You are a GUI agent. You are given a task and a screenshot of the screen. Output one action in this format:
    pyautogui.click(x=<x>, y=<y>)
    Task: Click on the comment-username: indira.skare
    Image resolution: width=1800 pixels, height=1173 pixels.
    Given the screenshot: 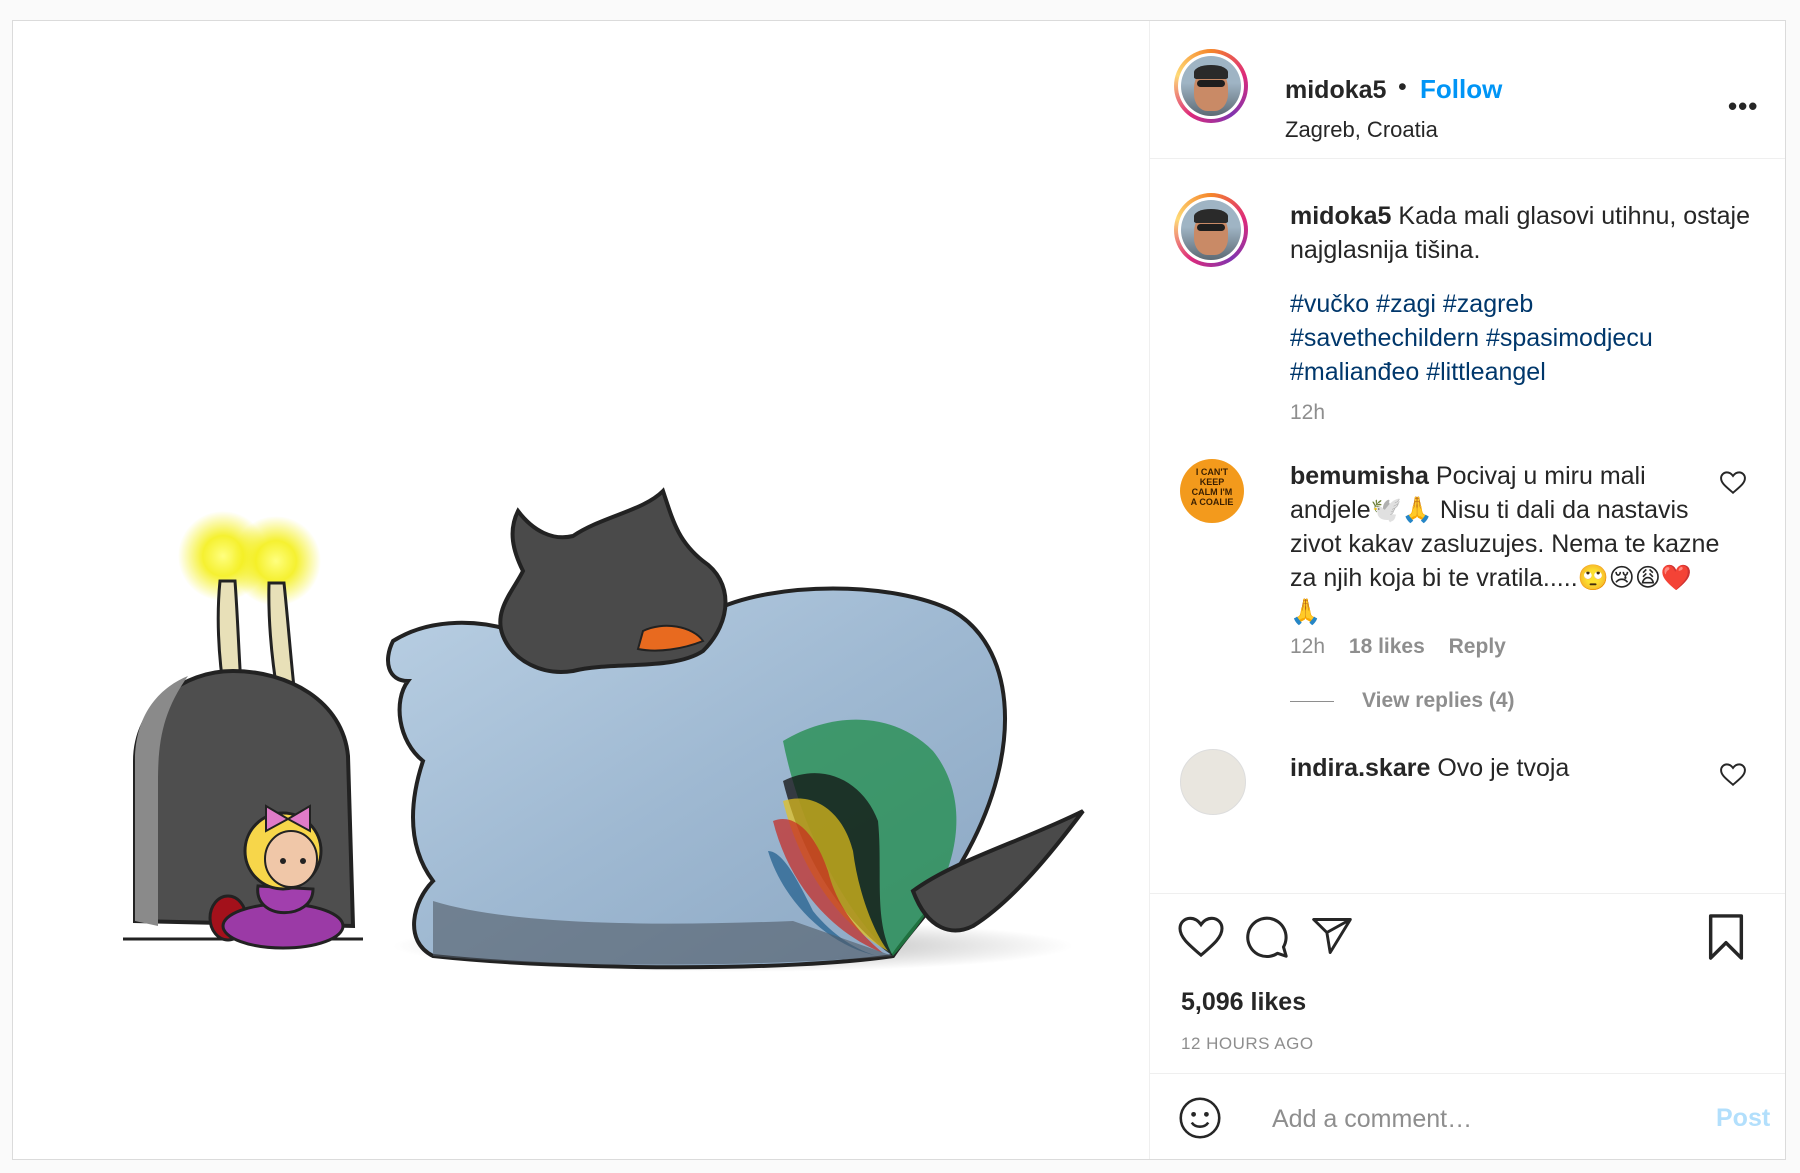 What is the action you would take?
    pyautogui.click(x=1360, y=768)
    